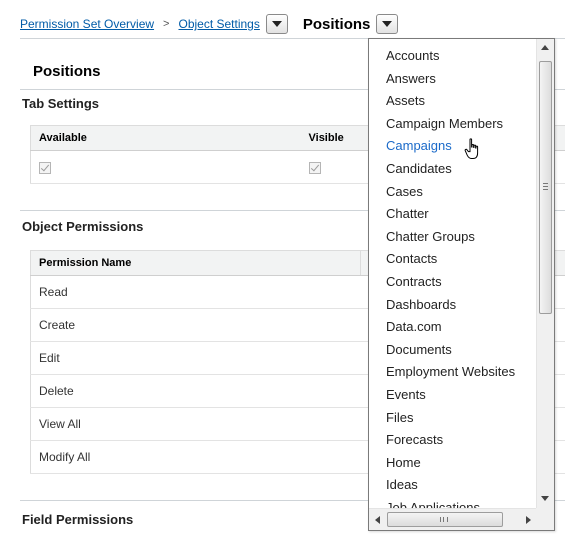  Describe the element at coordinates (195, 391) in the screenshot. I see `permission-name-cell: Delete` at that location.